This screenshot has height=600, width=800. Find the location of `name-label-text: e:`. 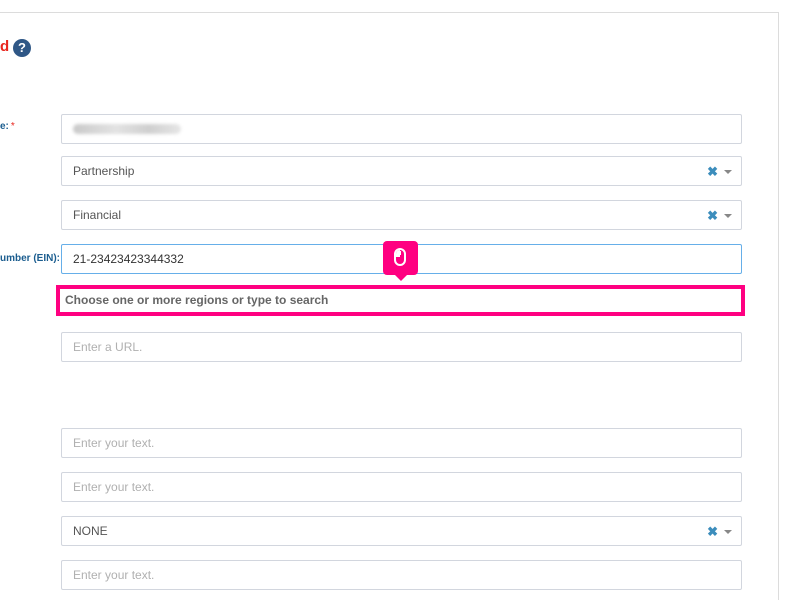

name-label-text: e: is located at coordinates (4, 126).